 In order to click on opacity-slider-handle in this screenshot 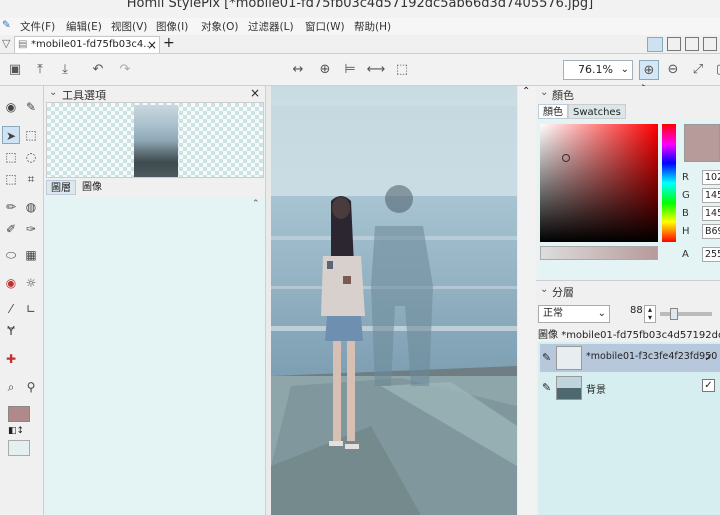, I will do `click(674, 314)`.